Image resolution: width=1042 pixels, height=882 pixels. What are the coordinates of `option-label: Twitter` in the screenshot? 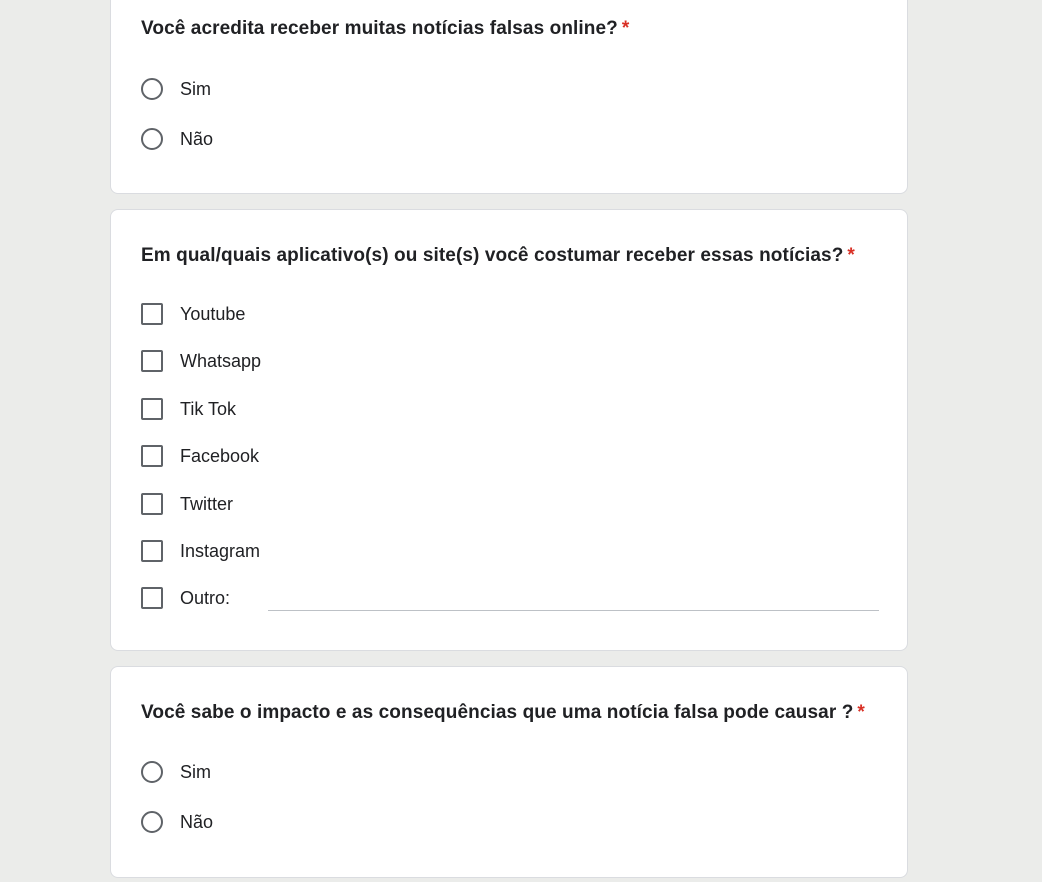 It's located at (207, 503).